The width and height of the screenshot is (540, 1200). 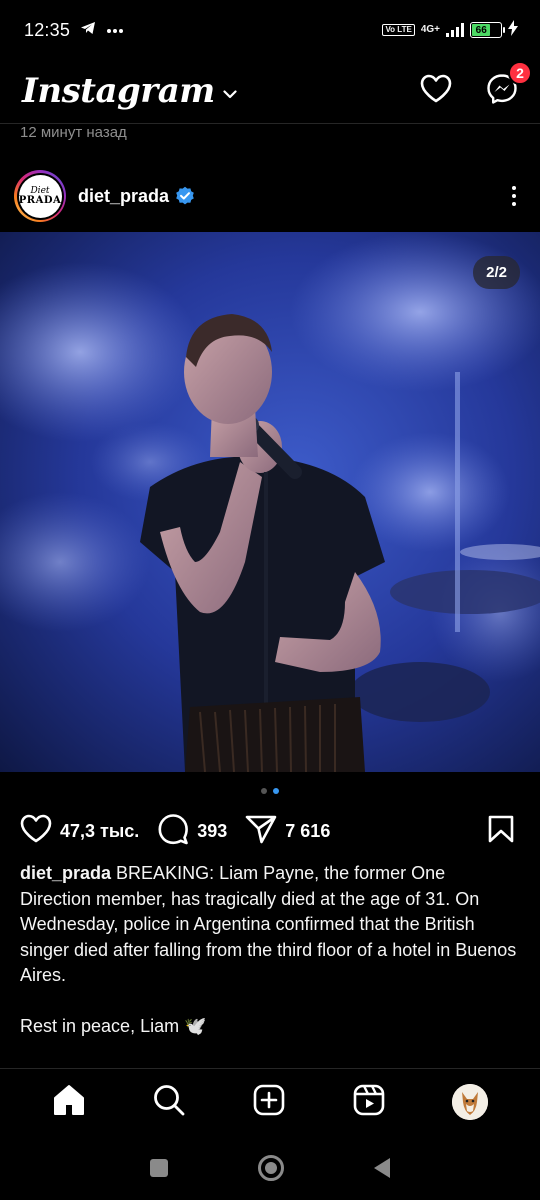 I want to click on diet-prada-logo: Diet PRADA, so click(x=40, y=196).